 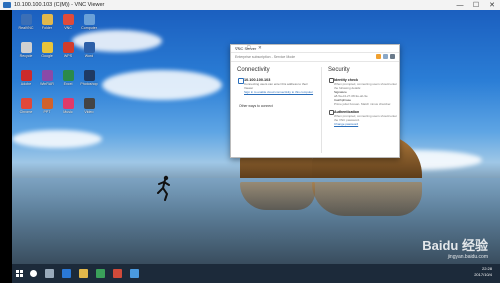 I want to click on identity-check-title: Identity check, so click(x=365, y=80).